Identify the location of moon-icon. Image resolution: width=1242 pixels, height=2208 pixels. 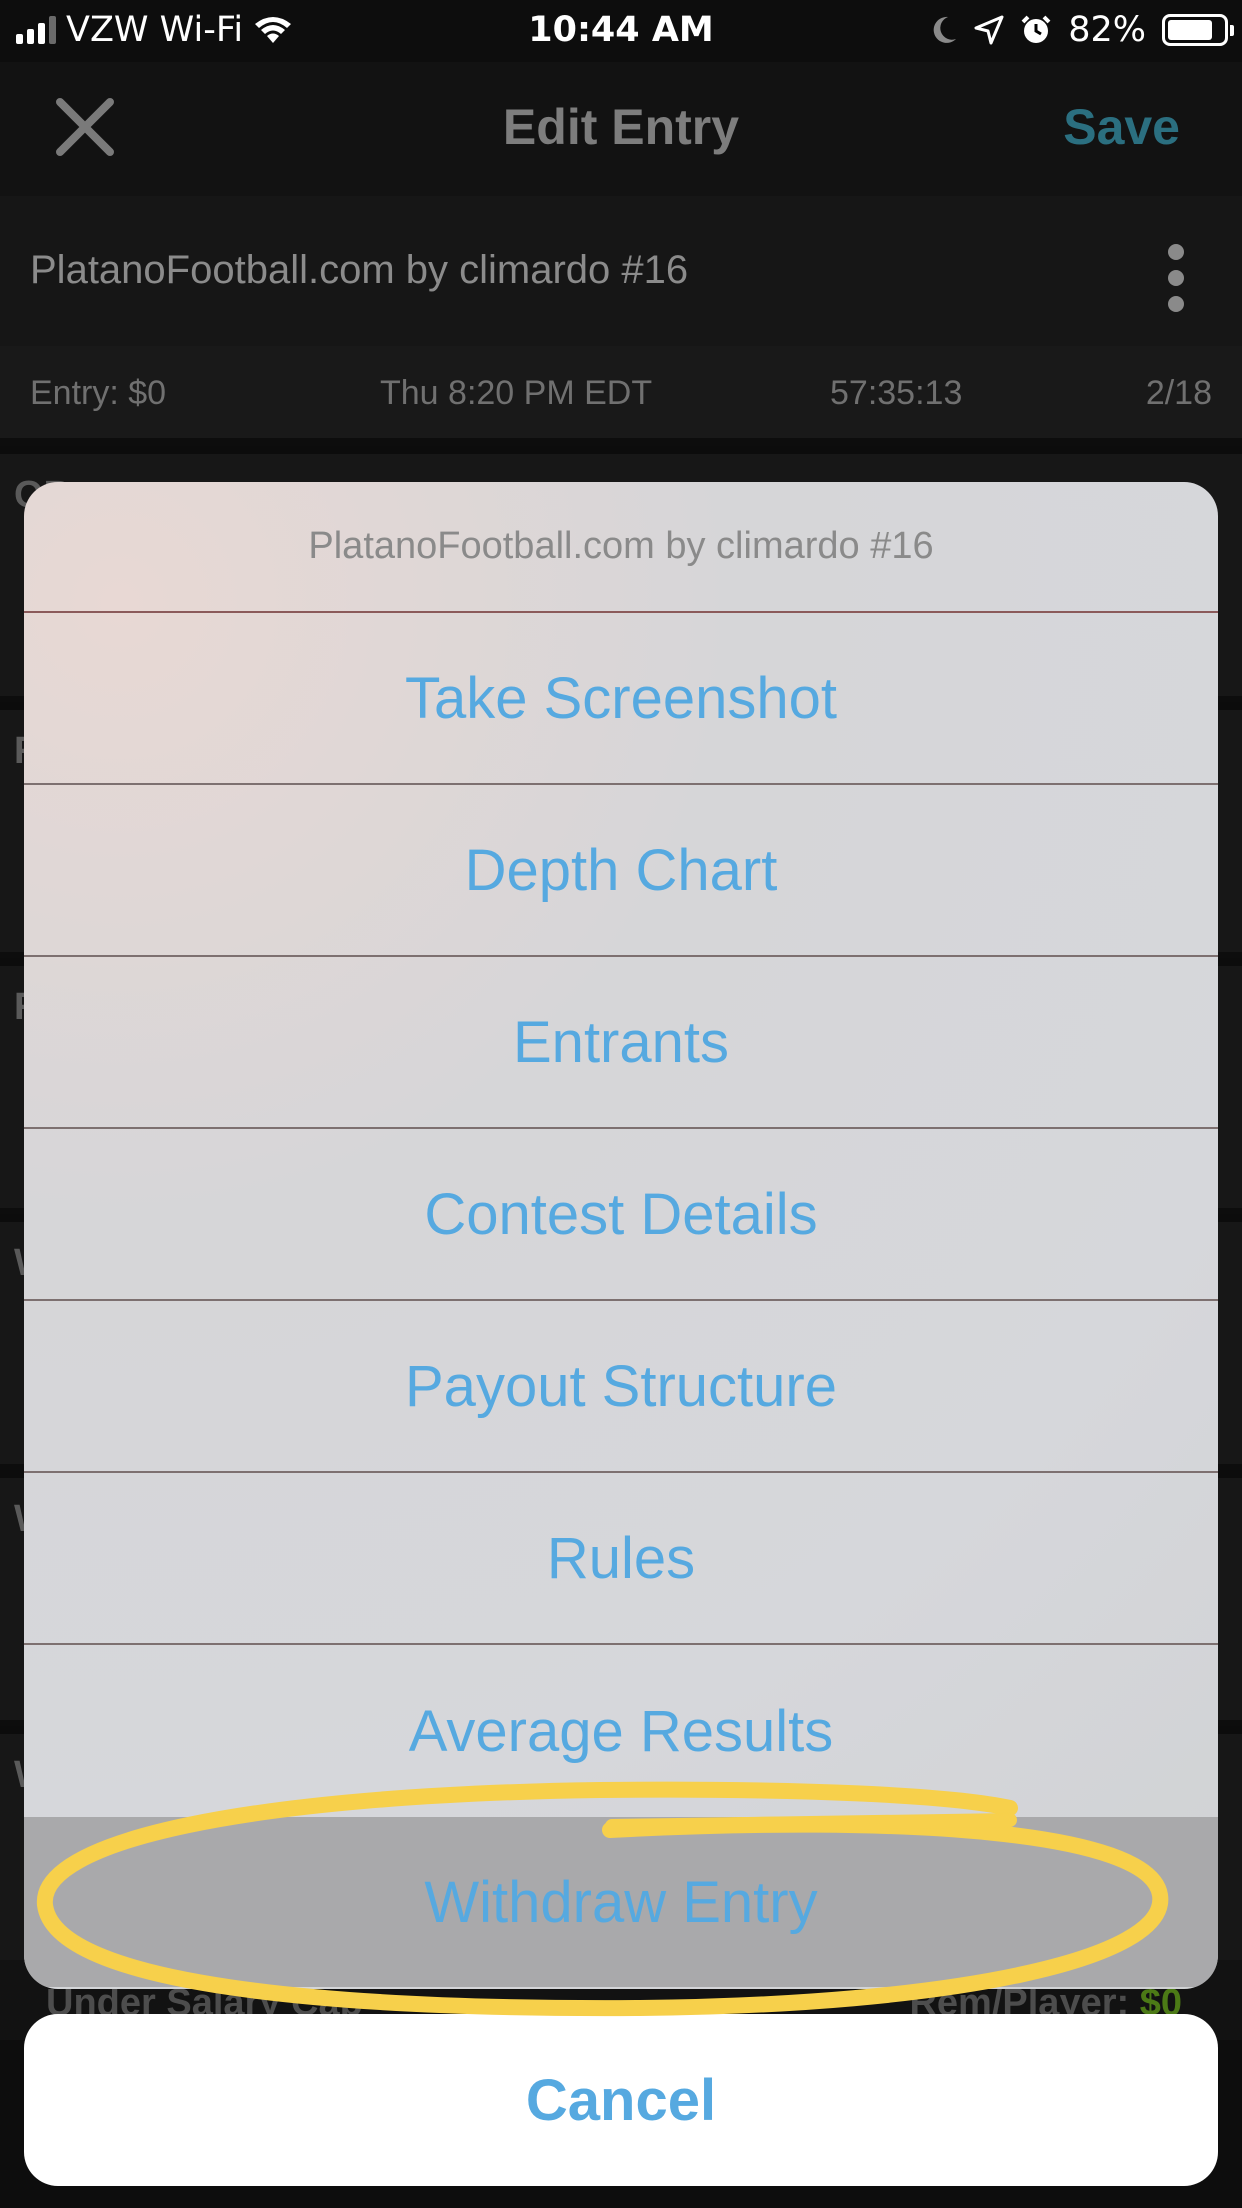
(945, 29).